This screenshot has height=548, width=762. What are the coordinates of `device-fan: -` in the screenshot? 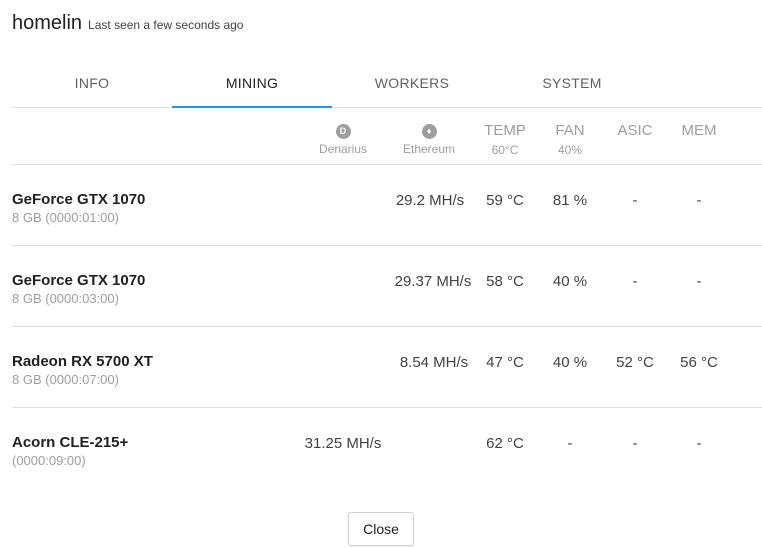 It's located at (570, 443).